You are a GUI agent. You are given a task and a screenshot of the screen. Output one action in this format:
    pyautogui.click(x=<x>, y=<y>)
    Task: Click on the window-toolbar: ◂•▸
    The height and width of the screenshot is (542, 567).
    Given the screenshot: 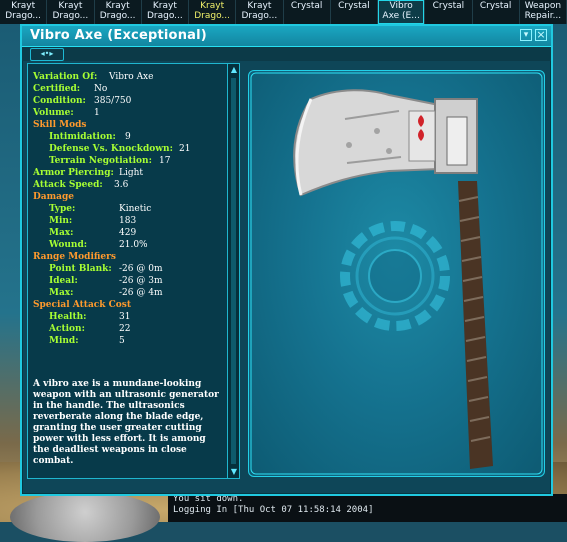 What is the action you would take?
    pyautogui.click(x=286, y=54)
    